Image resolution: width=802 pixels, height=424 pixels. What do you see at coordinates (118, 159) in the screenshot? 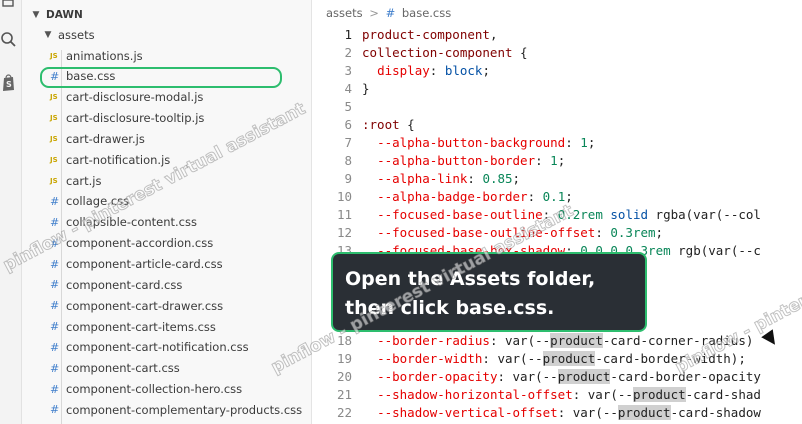
I see `file-label: cart-notification.js` at bounding box center [118, 159].